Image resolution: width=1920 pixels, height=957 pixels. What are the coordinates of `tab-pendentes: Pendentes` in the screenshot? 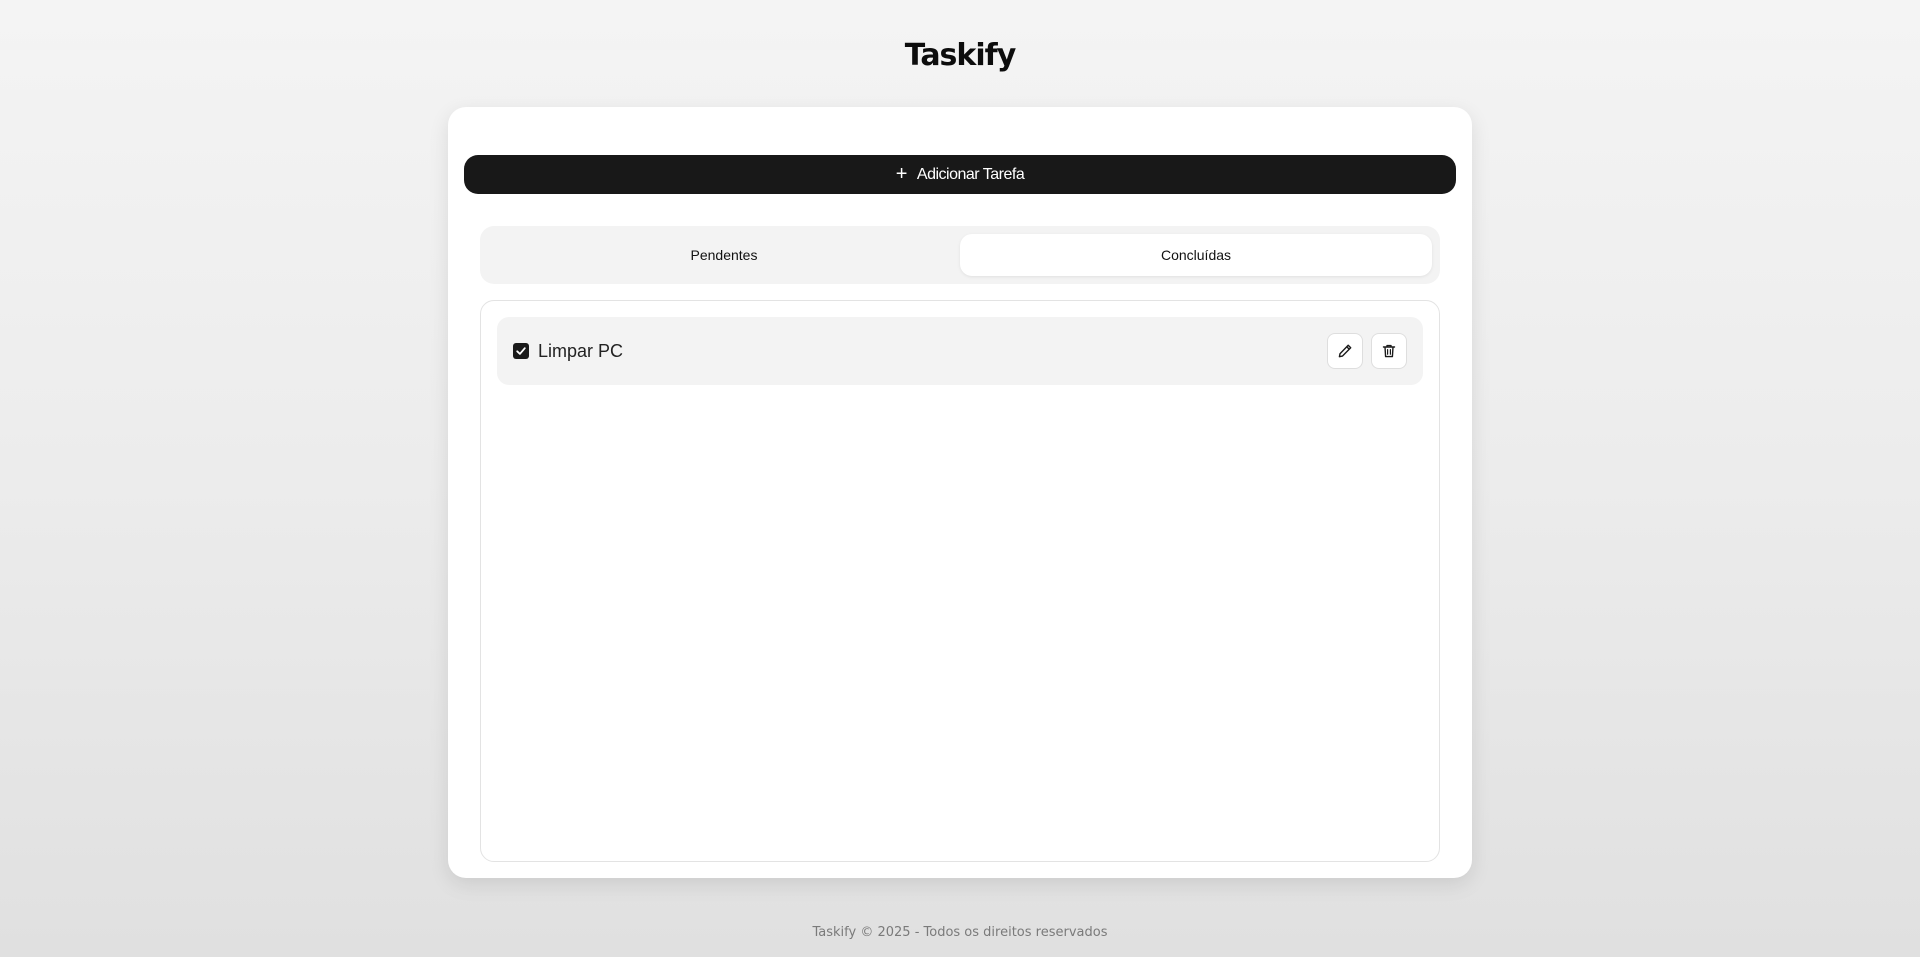 It's located at (724, 255).